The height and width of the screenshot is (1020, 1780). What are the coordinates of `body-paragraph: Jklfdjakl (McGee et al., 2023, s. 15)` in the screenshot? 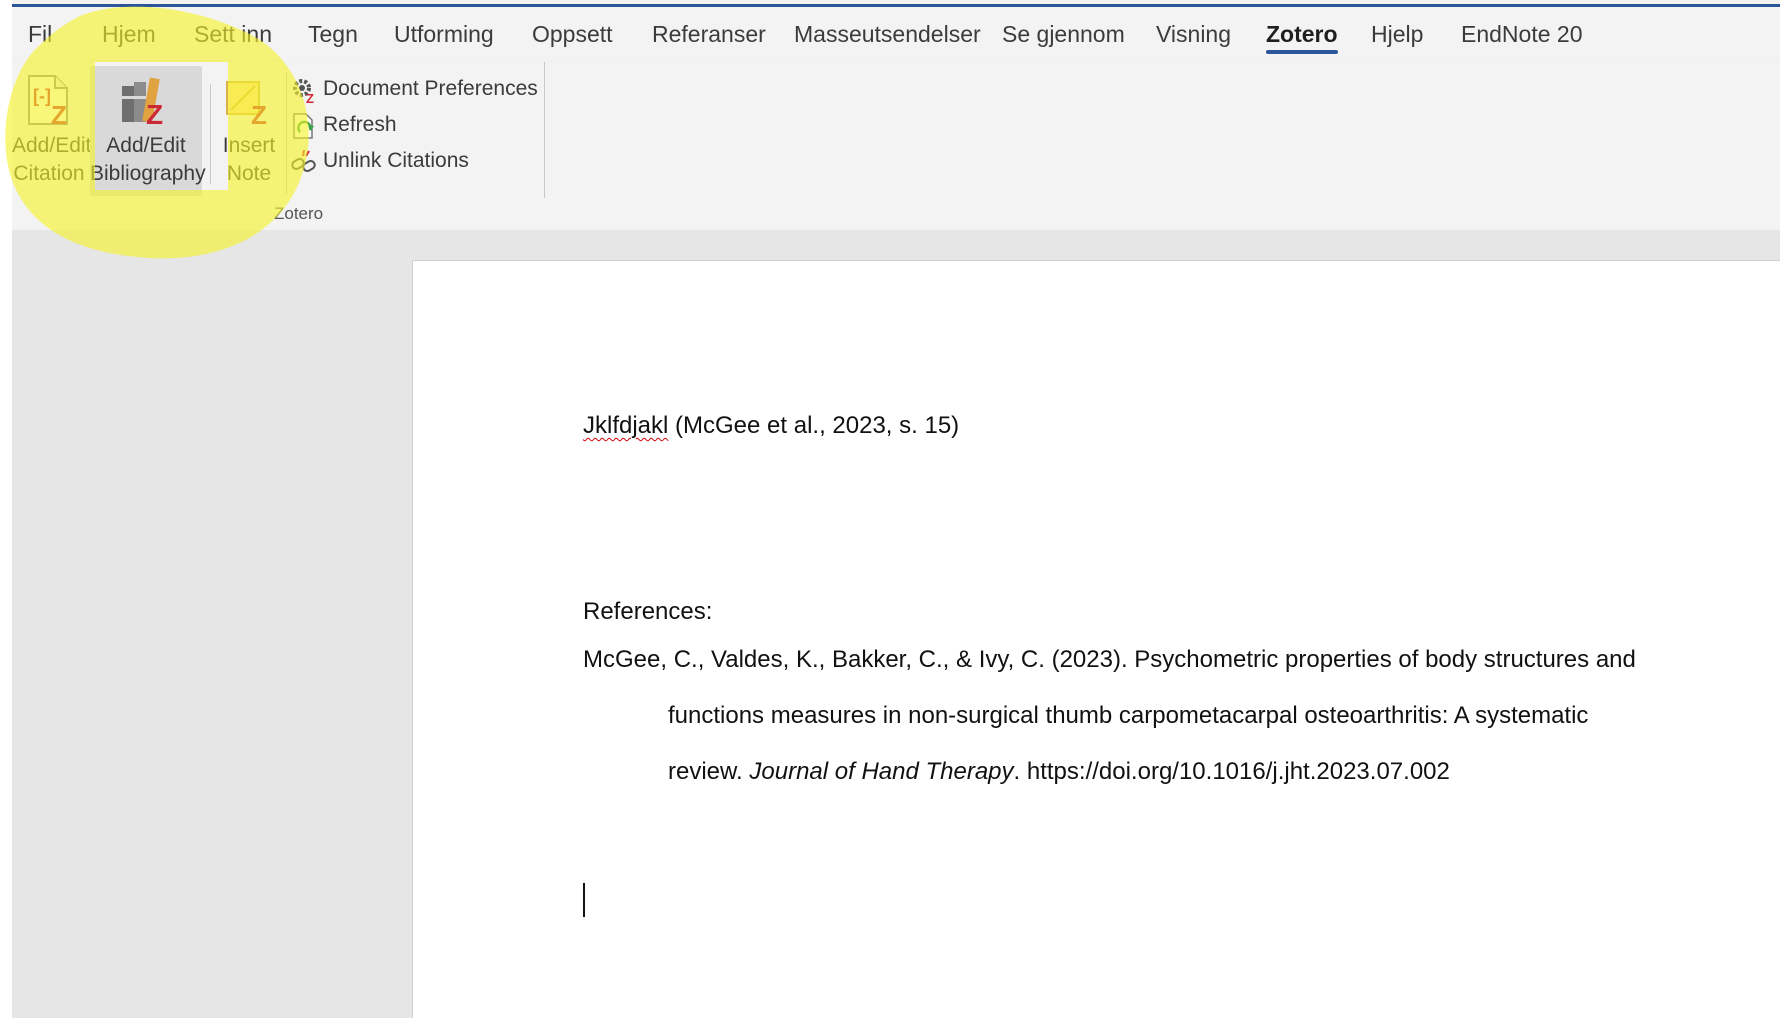 It's located at (771, 426).